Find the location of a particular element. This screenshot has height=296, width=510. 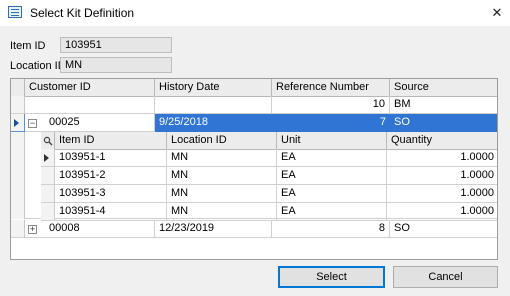

window-icon is located at coordinates (15, 12).